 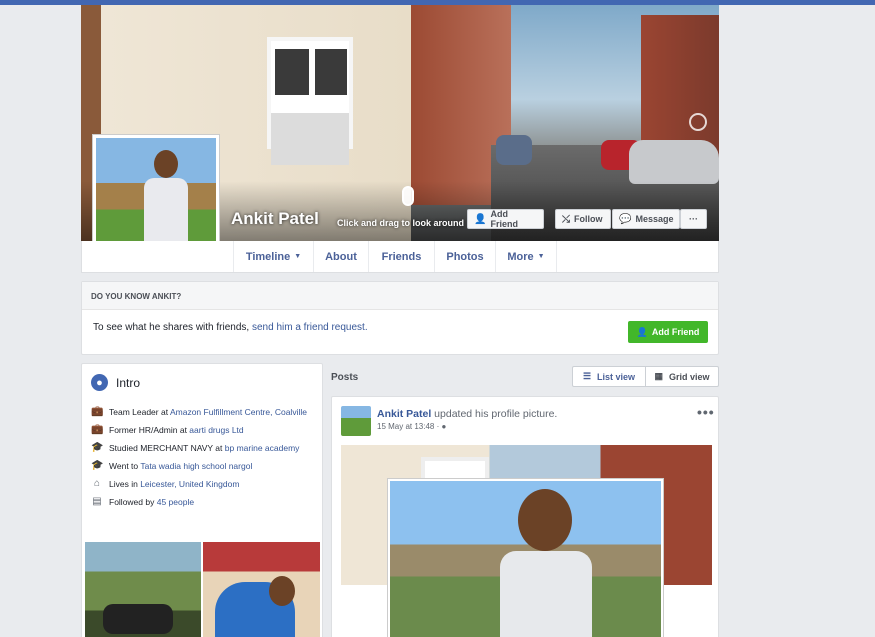 What do you see at coordinates (262, 448) in the screenshot?
I see `intro-link: bp marine academy` at bounding box center [262, 448].